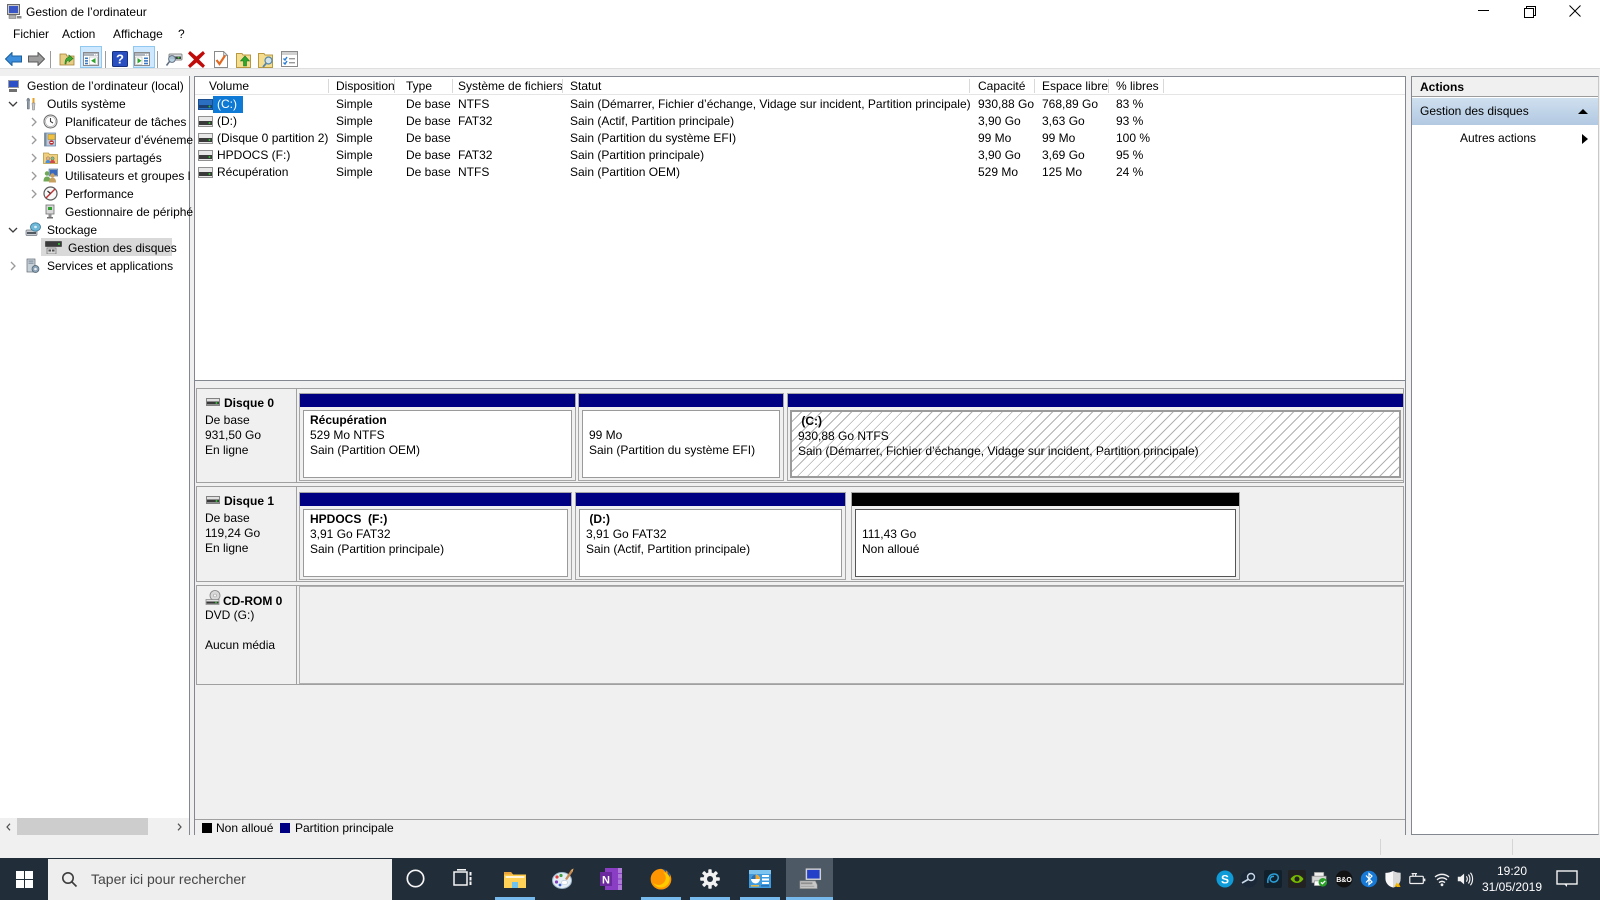 This screenshot has height=900, width=1600. Describe the element at coordinates (1225, 880) in the screenshot. I see `svg-text: S` at that location.